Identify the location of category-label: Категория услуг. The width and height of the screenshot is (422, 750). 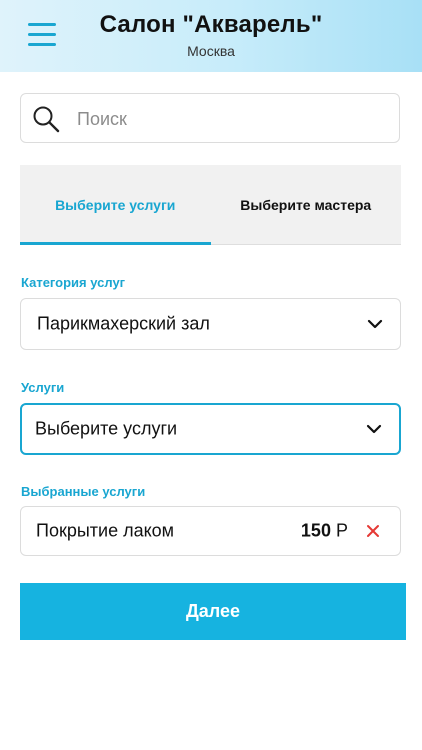
(73, 282).